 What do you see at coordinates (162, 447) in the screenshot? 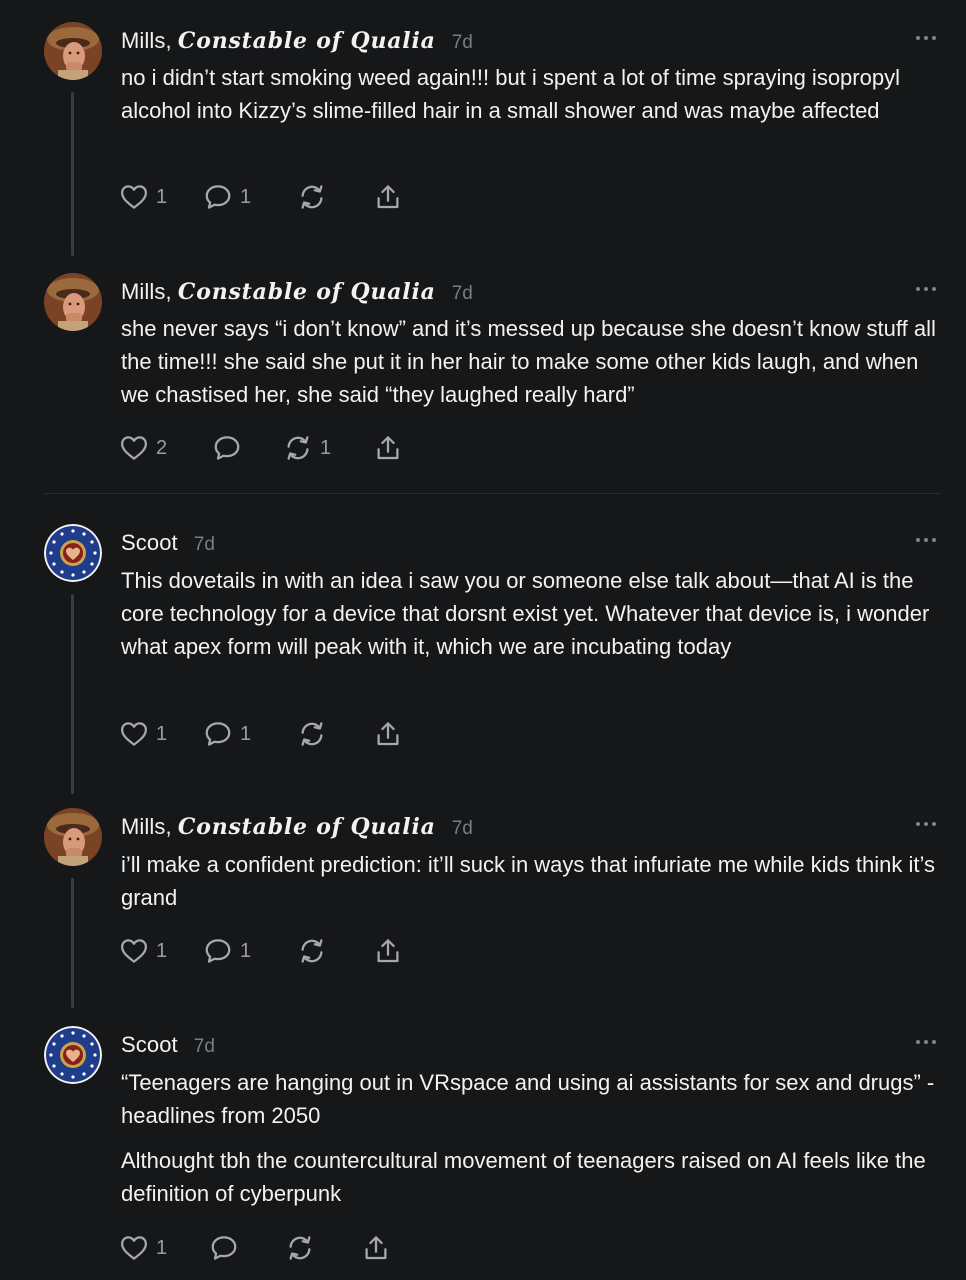
I see `like-count: 2` at bounding box center [162, 447].